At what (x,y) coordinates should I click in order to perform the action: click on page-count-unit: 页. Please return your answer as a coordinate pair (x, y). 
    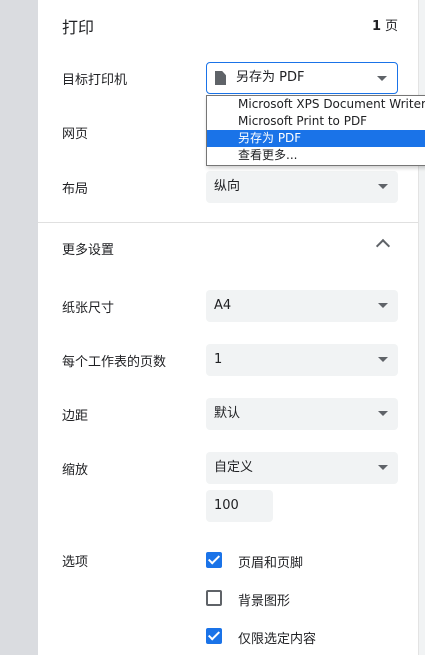
    Looking at the image, I should click on (391, 26).